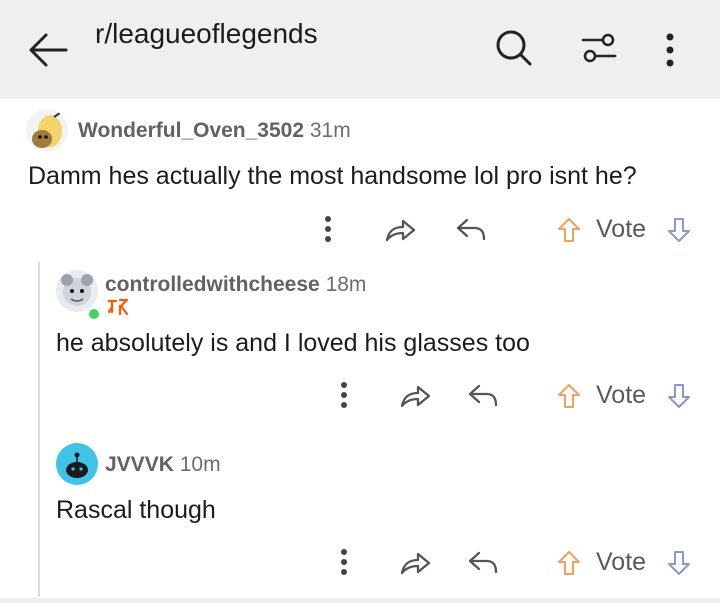  Describe the element at coordinates (346, 284) in the screenshot. I see `timestamp: 18m` at that location.